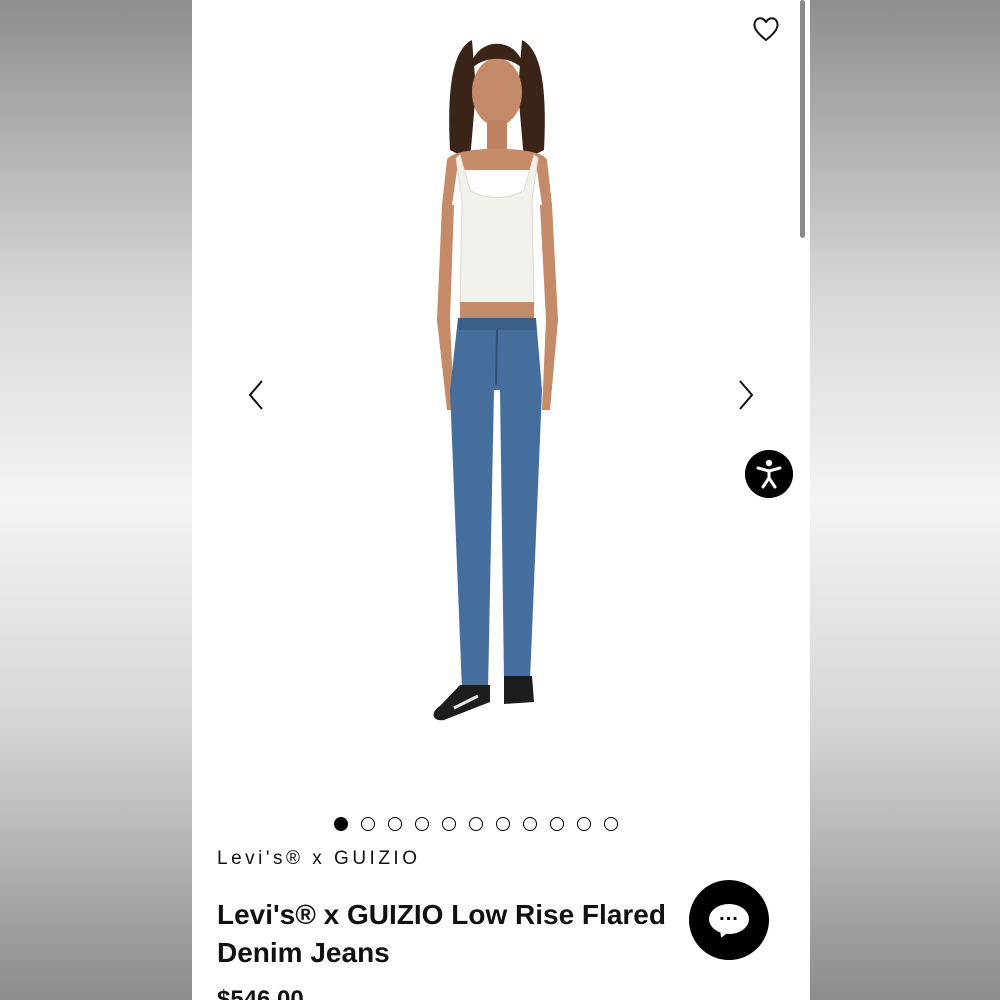  I want to click on product-price: $546.00, so click(260, 993).